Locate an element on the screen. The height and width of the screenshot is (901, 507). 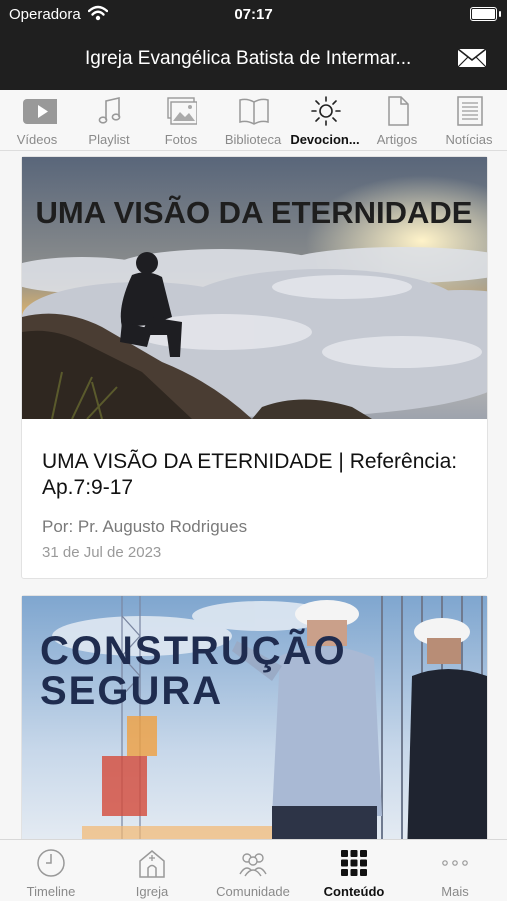
nav-comunidade: Comunidade is located at coordinates (253, 870).